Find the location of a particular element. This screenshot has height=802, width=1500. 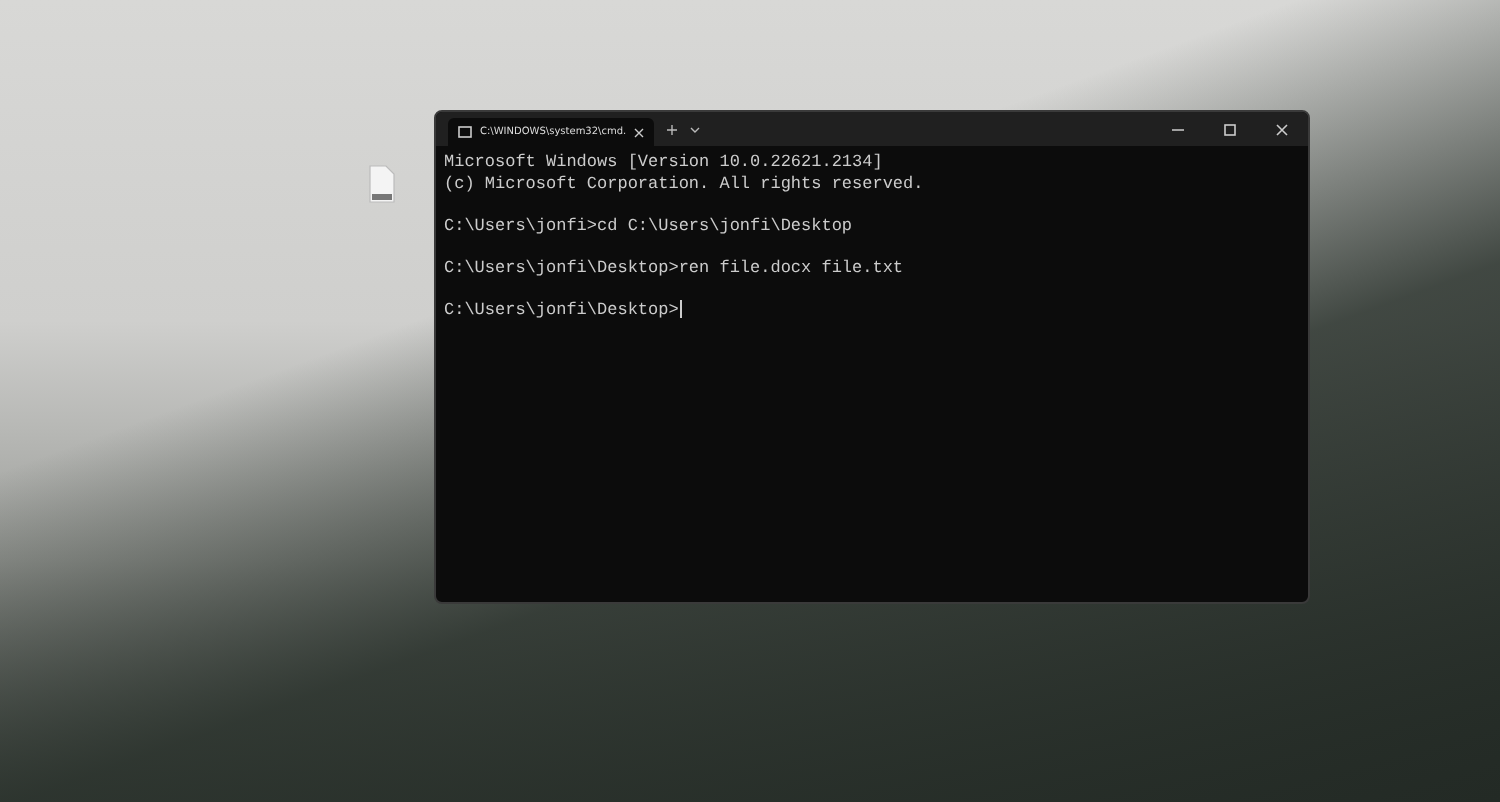

console-line: C:\Users\jonfi\Desktop>ren file.docx file.txt is located at coordinates (674, 267).